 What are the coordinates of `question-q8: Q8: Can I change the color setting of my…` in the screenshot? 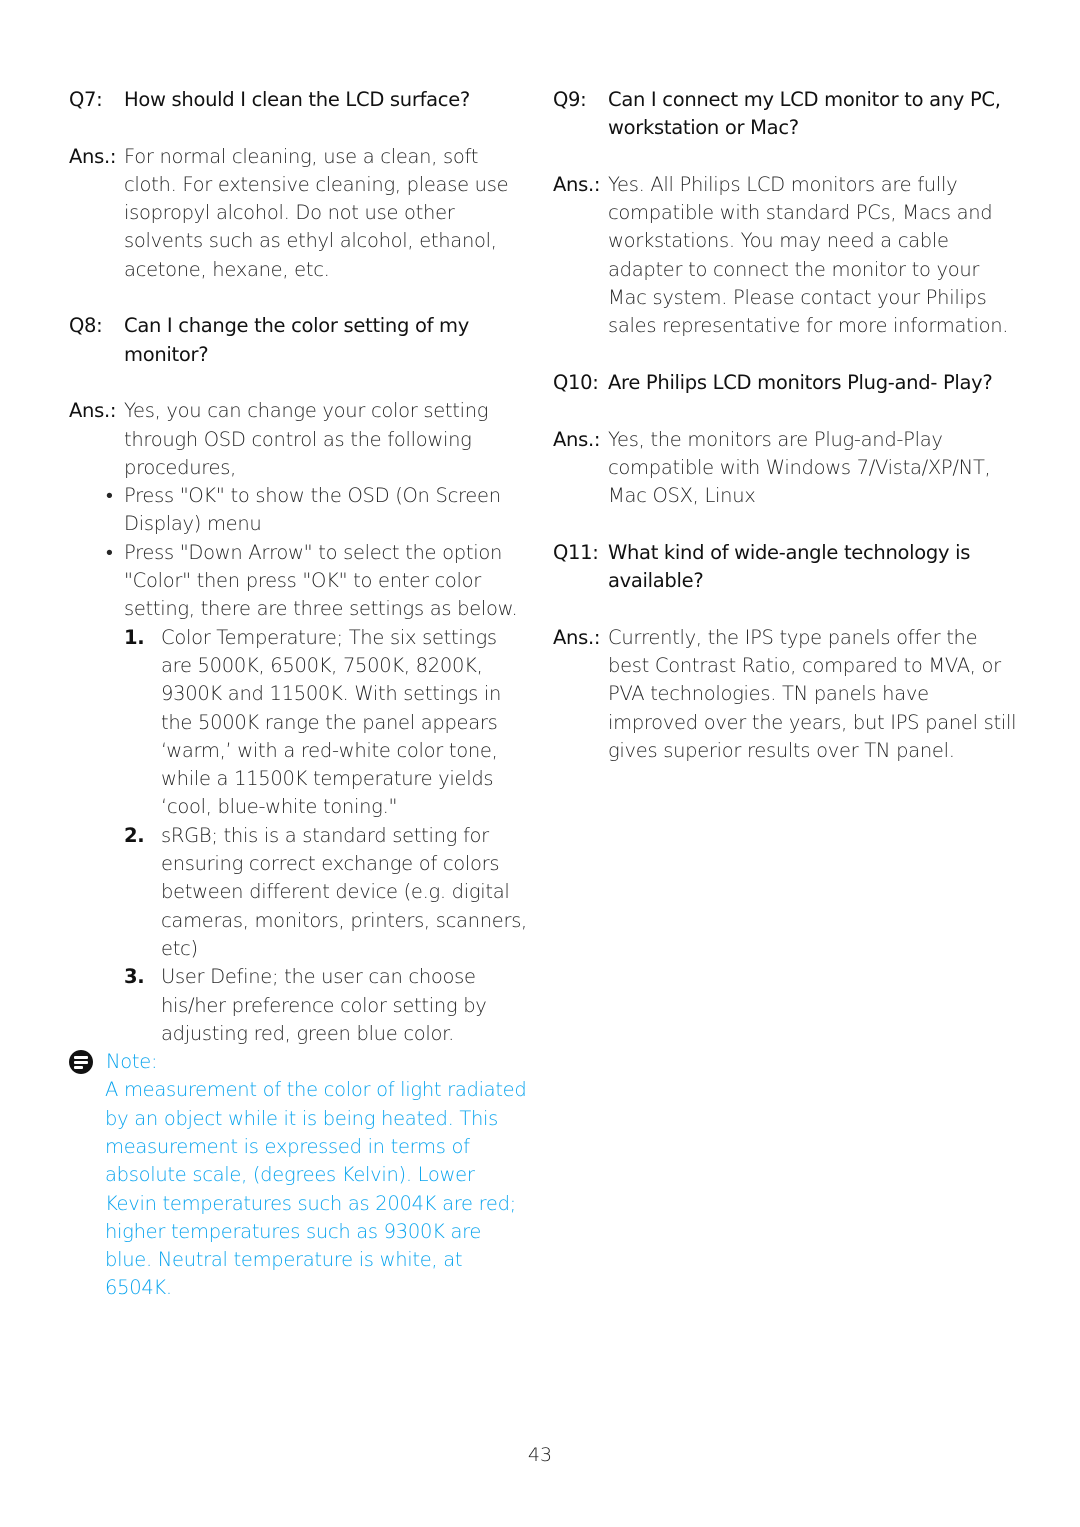 It's located at (300, 340).